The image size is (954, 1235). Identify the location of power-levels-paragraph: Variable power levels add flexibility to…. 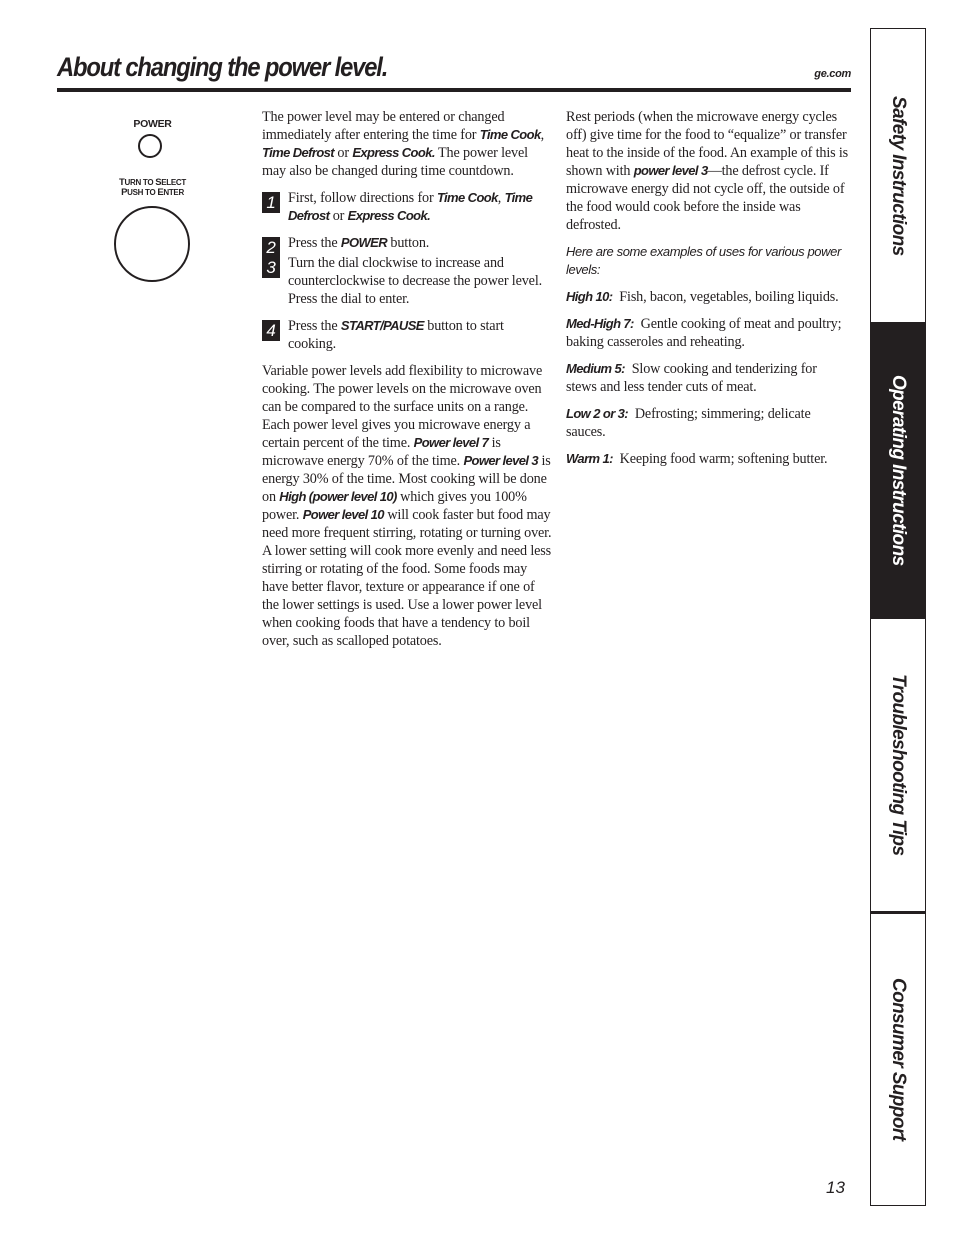
(407, 506).